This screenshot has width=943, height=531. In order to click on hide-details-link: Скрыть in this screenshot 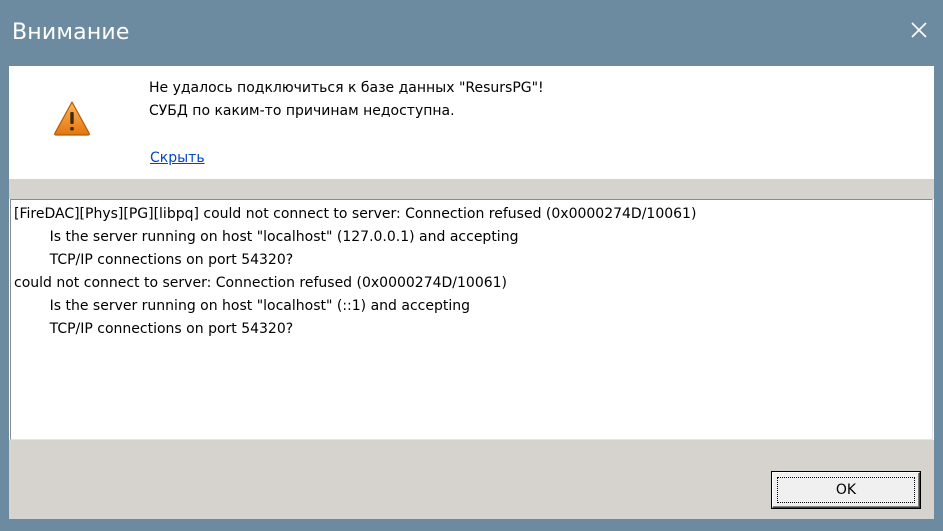, I will do `click(177, 158)`.